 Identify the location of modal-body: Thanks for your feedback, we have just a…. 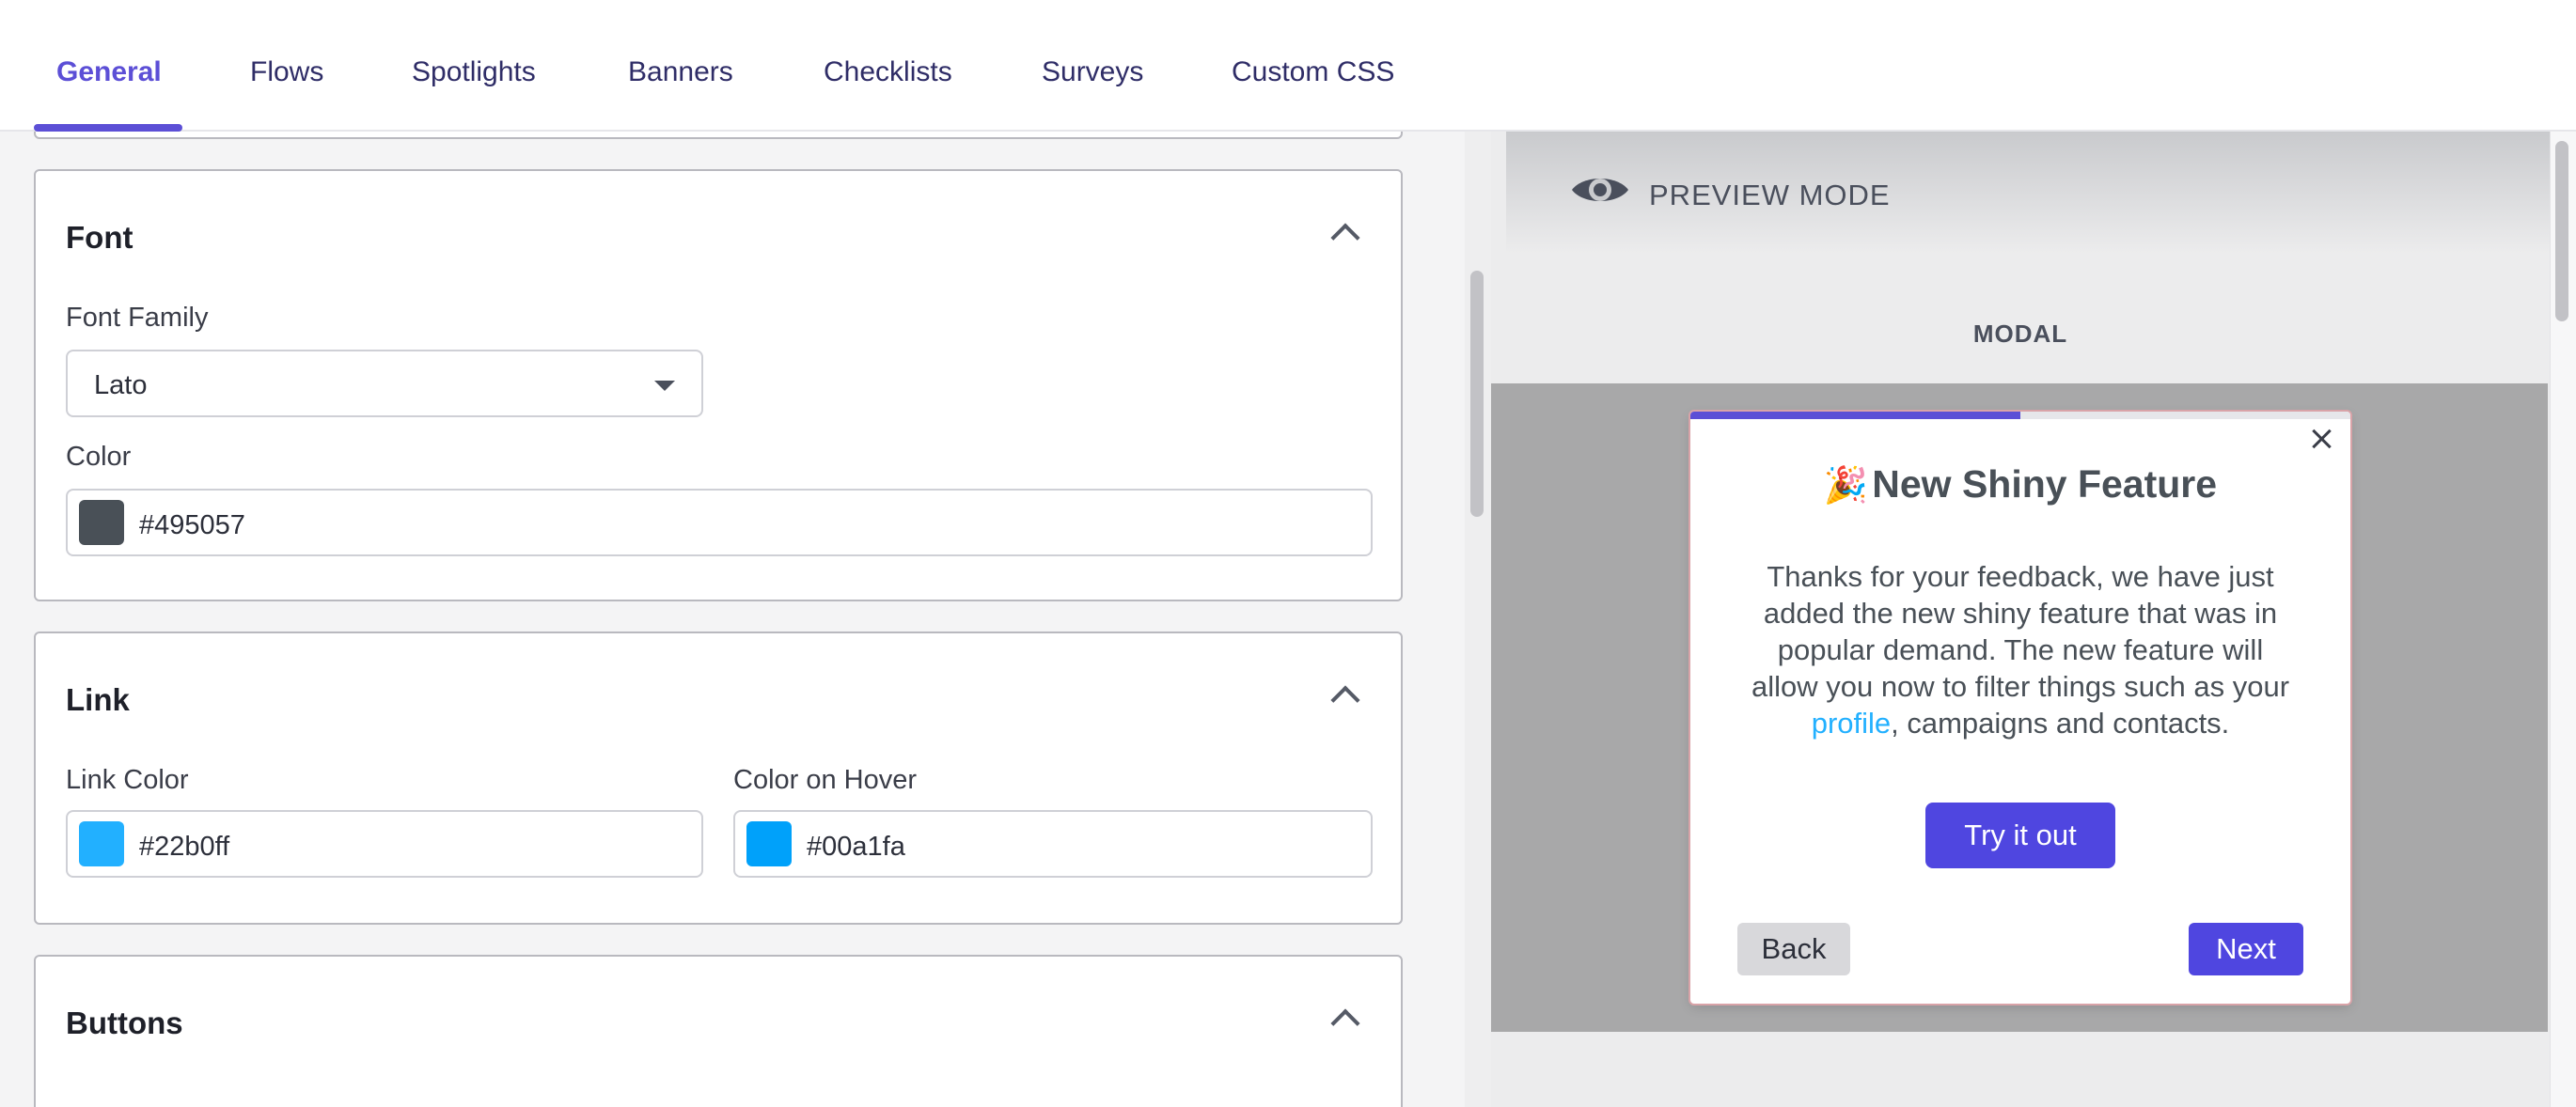
(2021, 649).